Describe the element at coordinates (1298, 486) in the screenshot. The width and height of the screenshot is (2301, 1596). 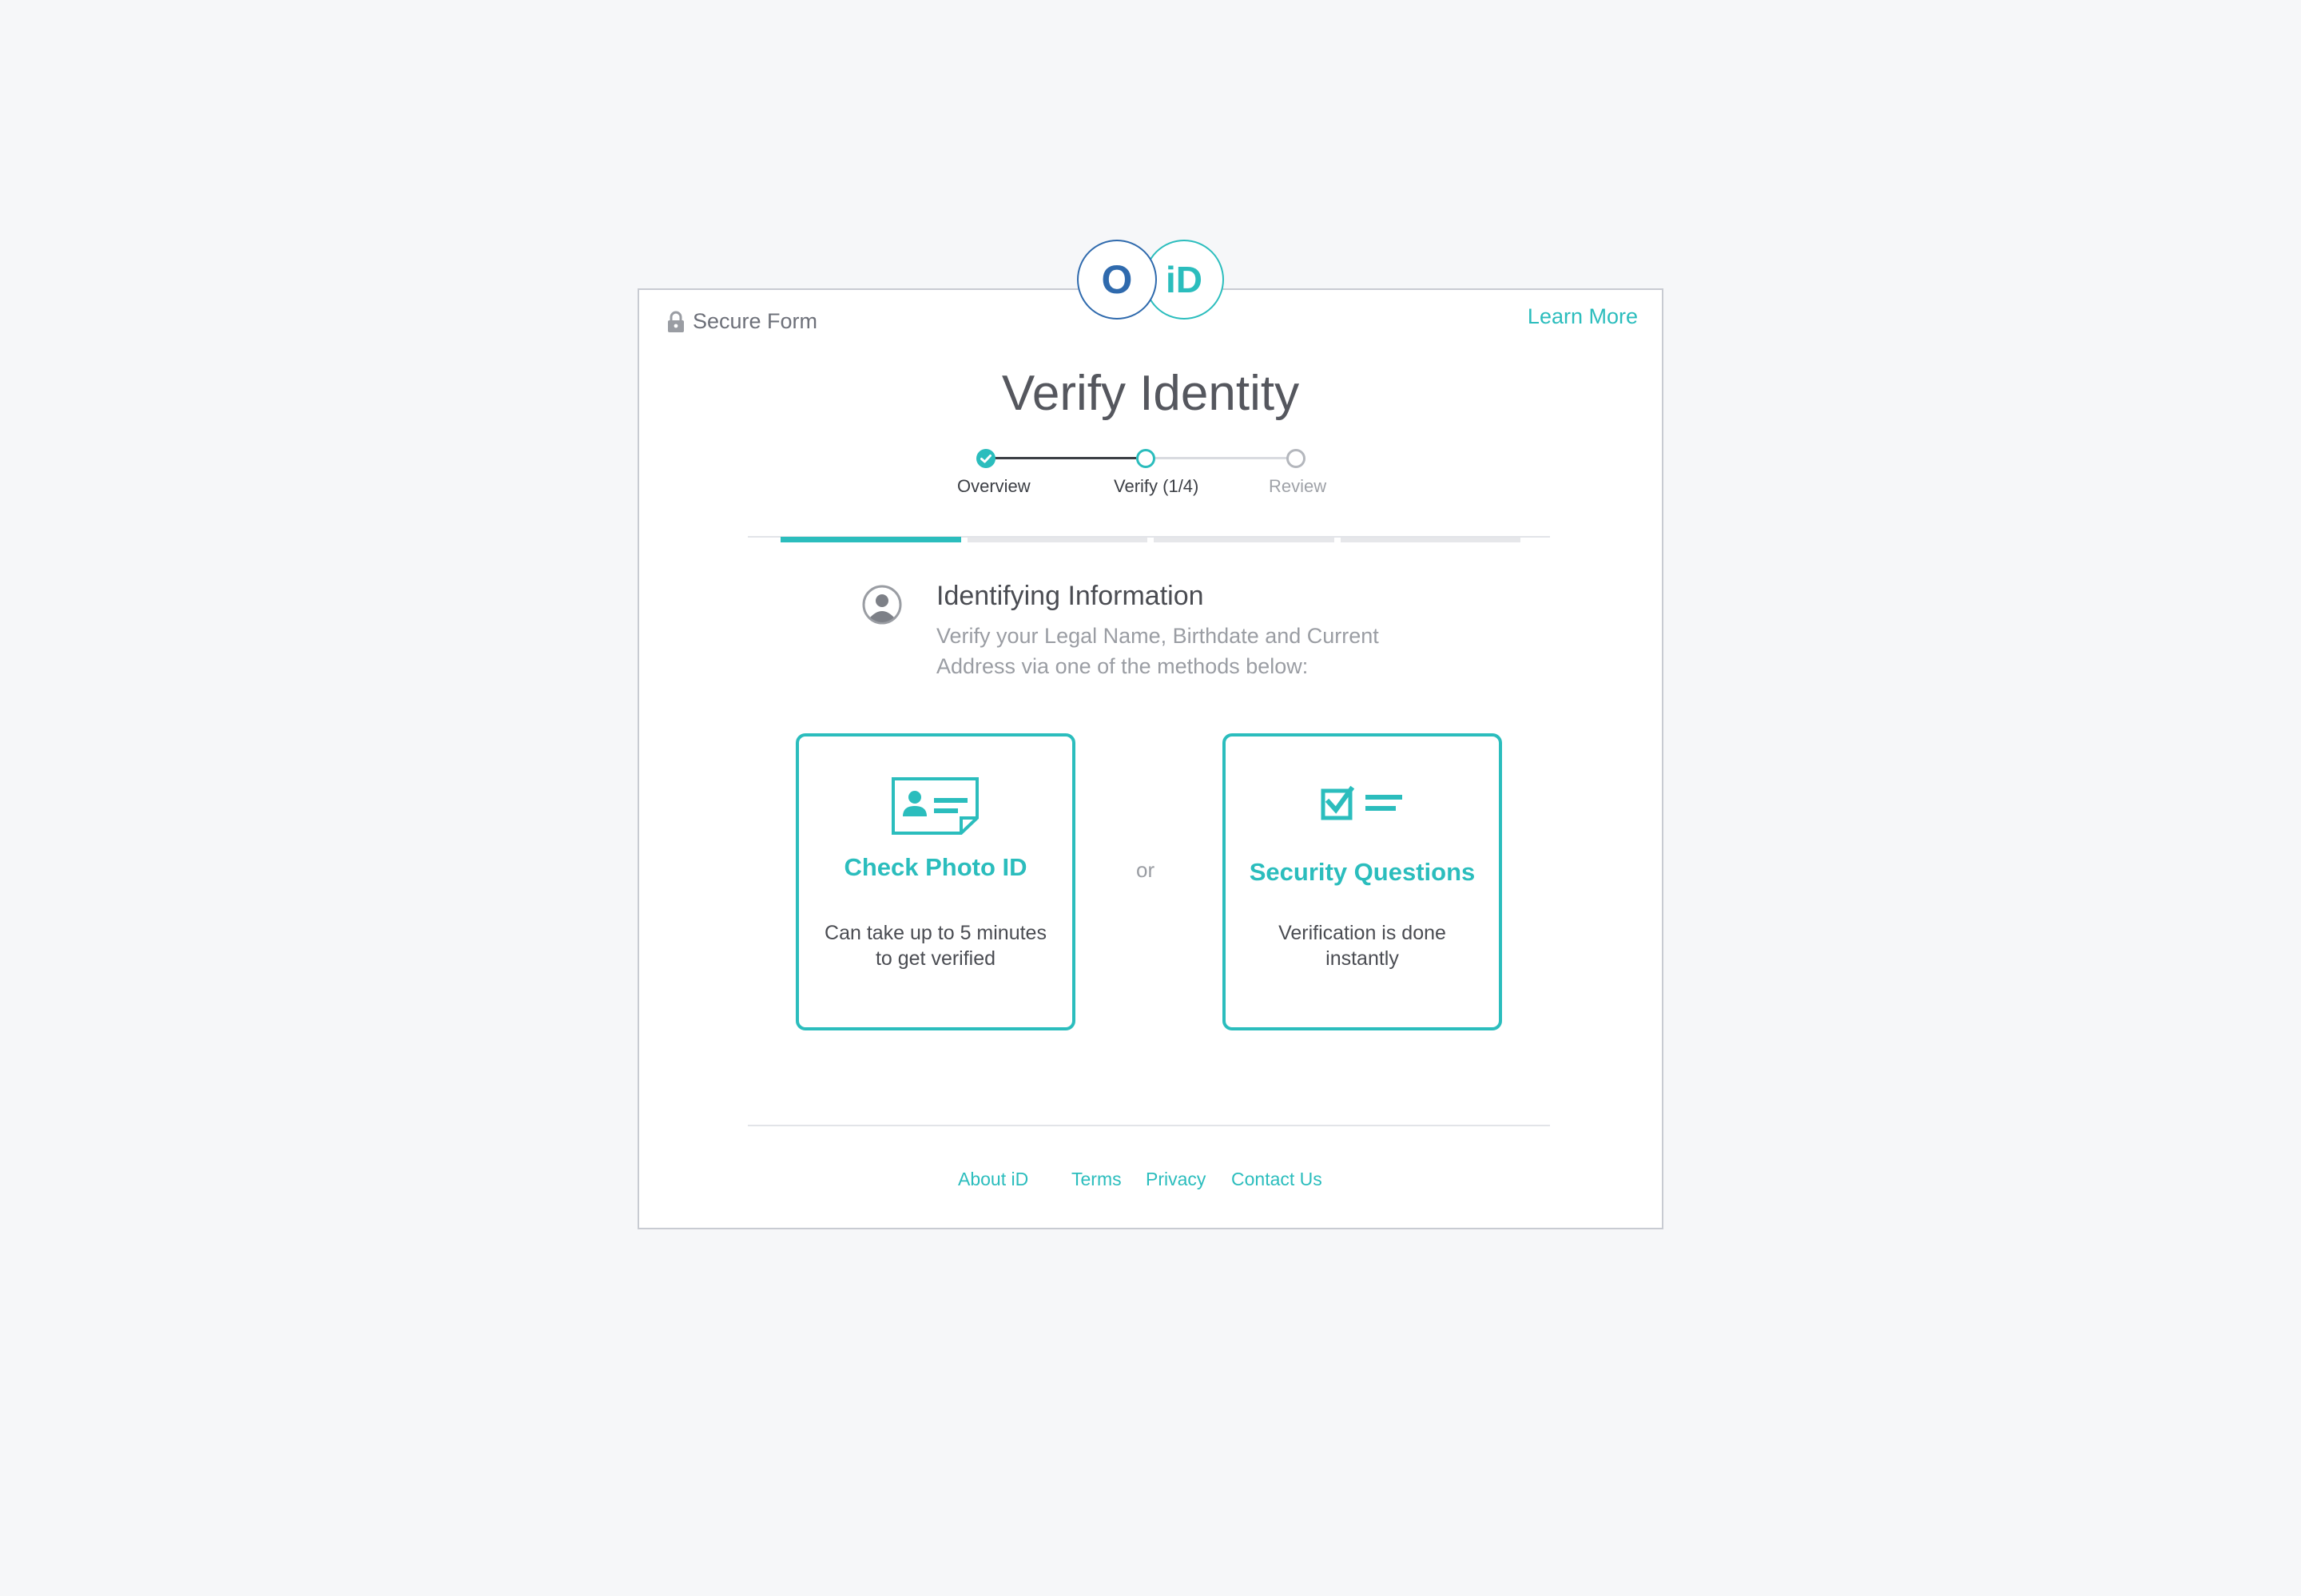
I see `step-review-label: Review` at that location.